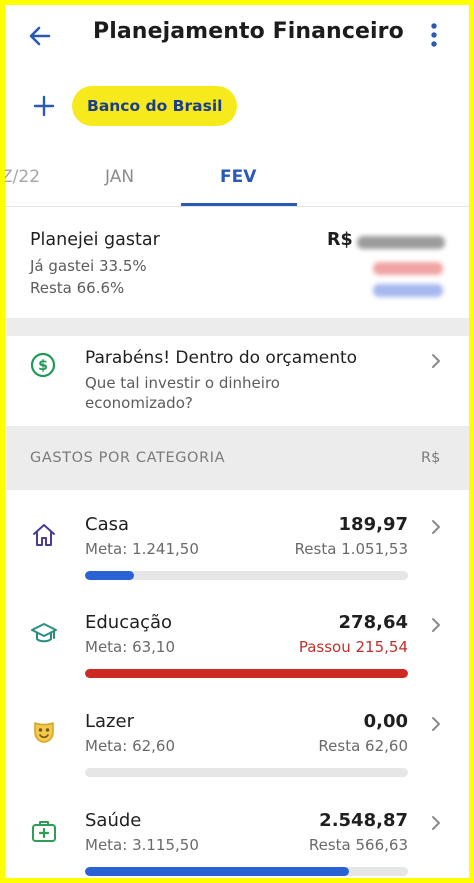 The height and width of the screenshot is (883, 474). I want to click on category-goal: Meta: 63,10, so click(130, 647).